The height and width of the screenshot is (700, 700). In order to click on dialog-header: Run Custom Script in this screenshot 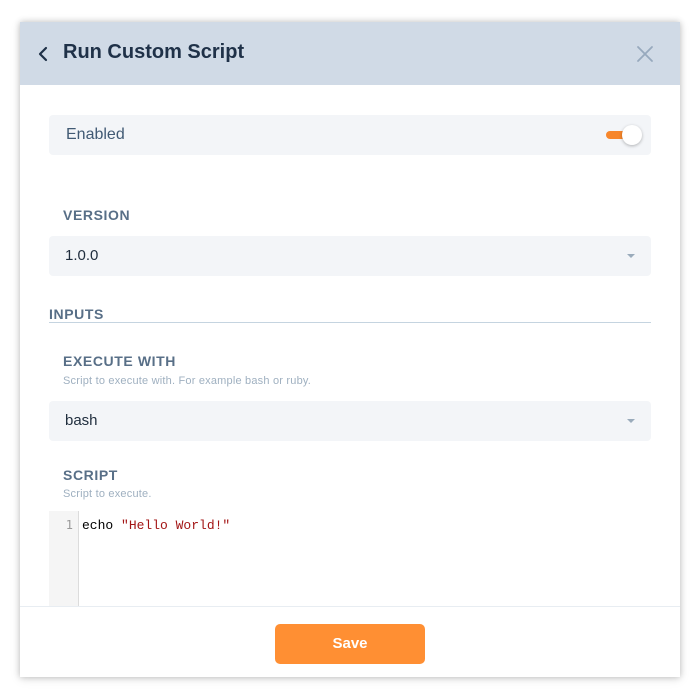, I will do `click(350, 53)`.